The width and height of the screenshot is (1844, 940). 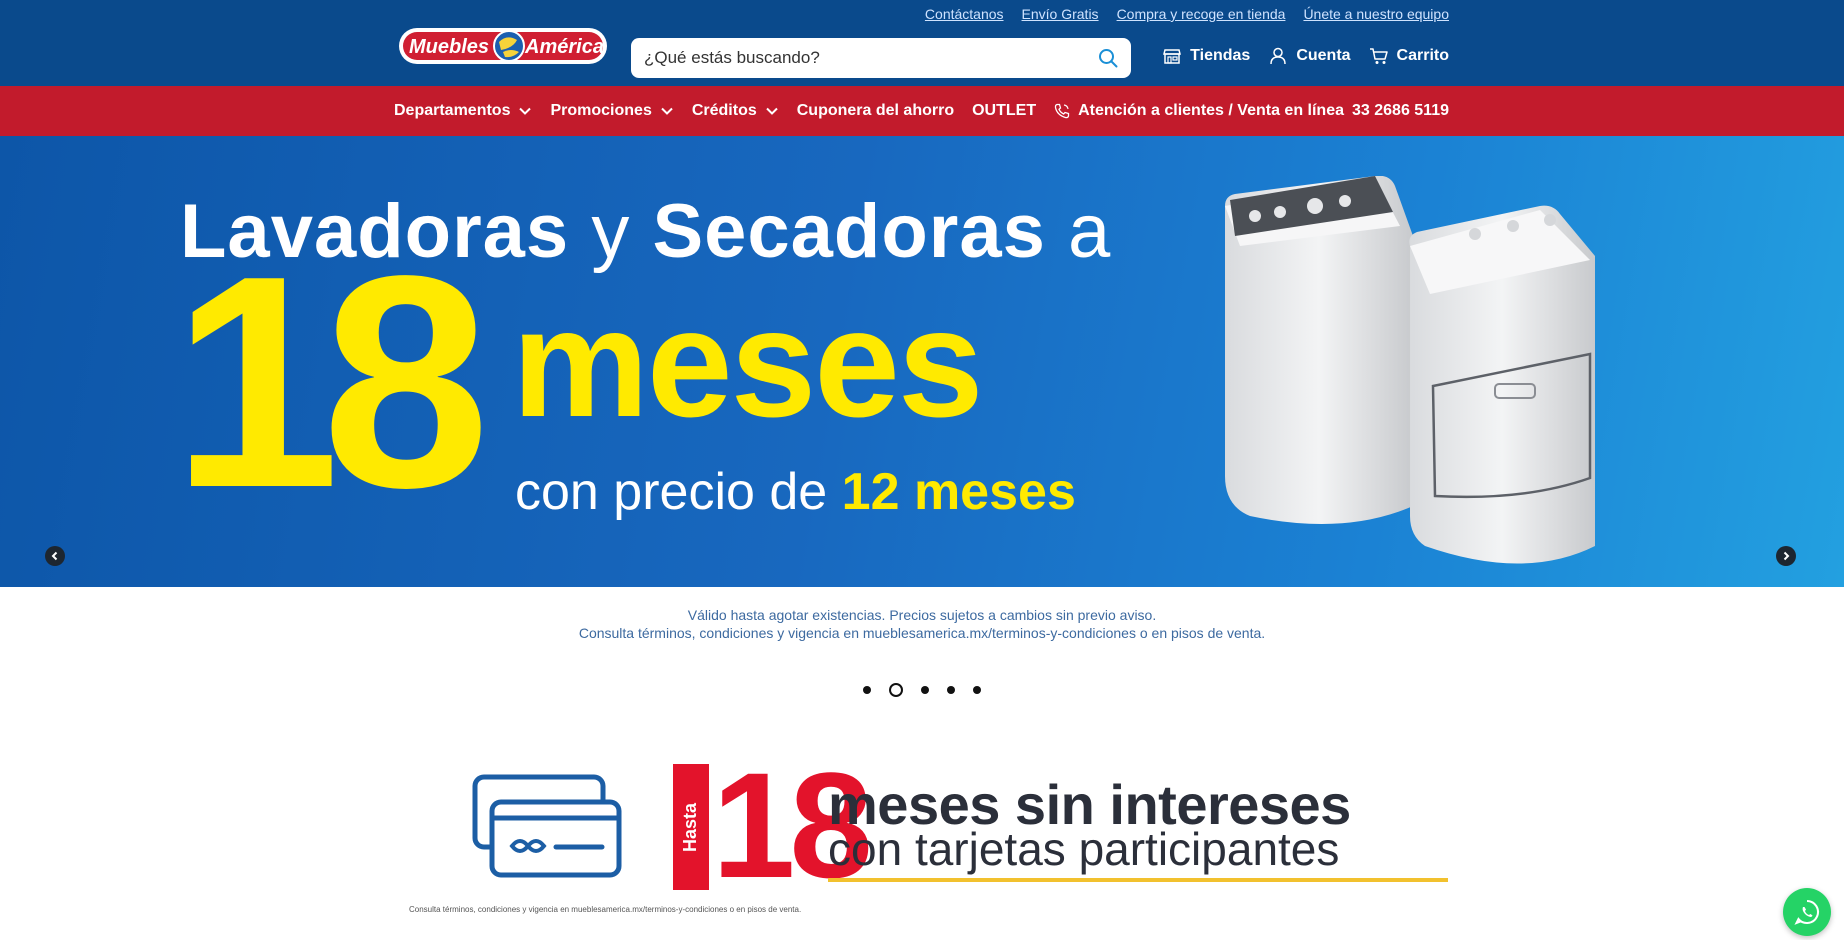 I want to click on nav-departamentos-label: Departamentos, so click(x=452, y=110).